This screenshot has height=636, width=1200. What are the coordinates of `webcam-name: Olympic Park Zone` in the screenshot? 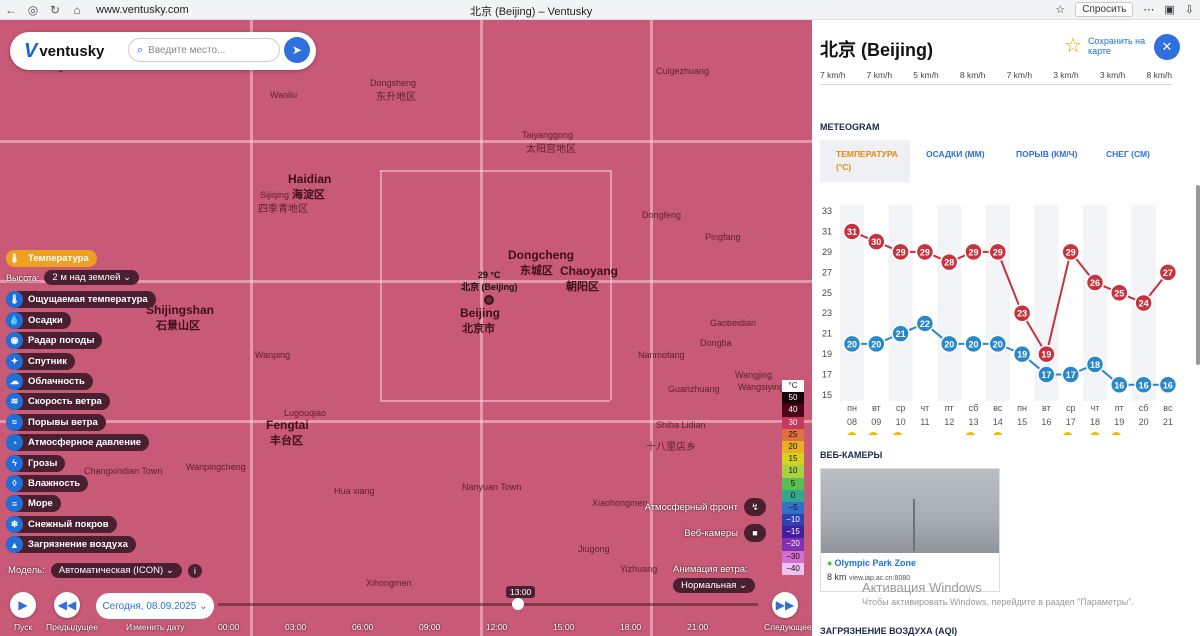 It's located at (875, 563).